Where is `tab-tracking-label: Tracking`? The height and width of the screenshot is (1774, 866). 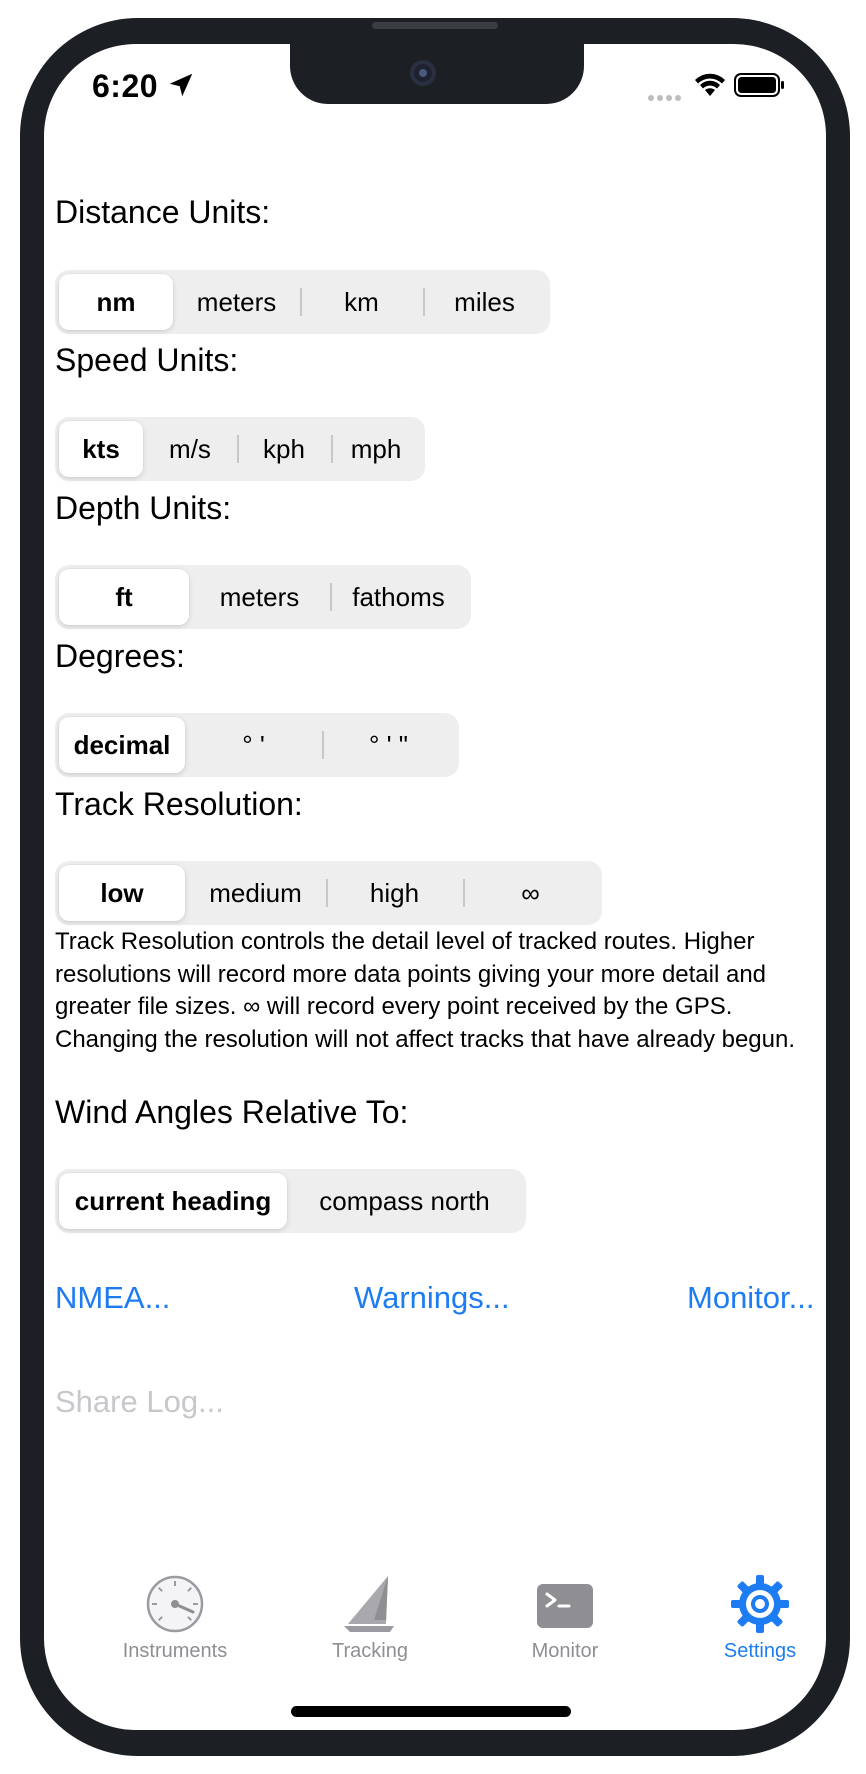 tab-tracking-label: Tracking is located at coordinates (370, 1651).